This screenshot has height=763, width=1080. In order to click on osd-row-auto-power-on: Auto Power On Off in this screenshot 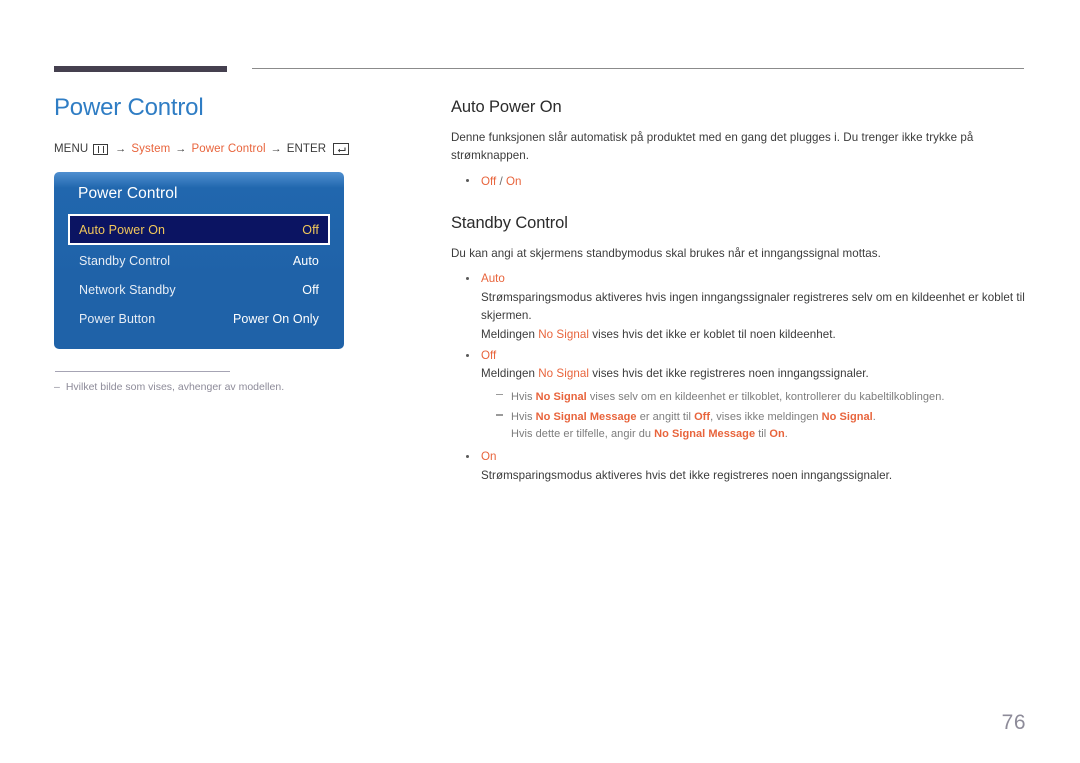, I will do `click(199, 230)`.